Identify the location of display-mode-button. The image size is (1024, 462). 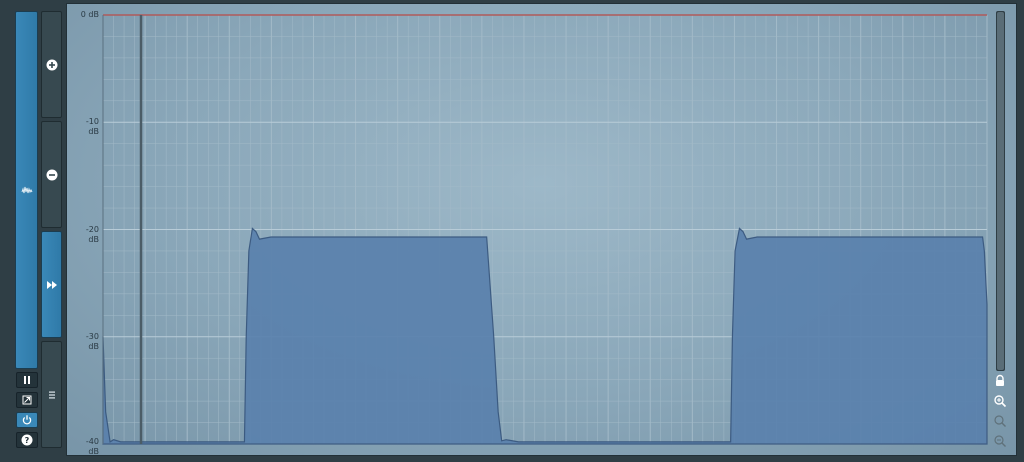
(26, 190).